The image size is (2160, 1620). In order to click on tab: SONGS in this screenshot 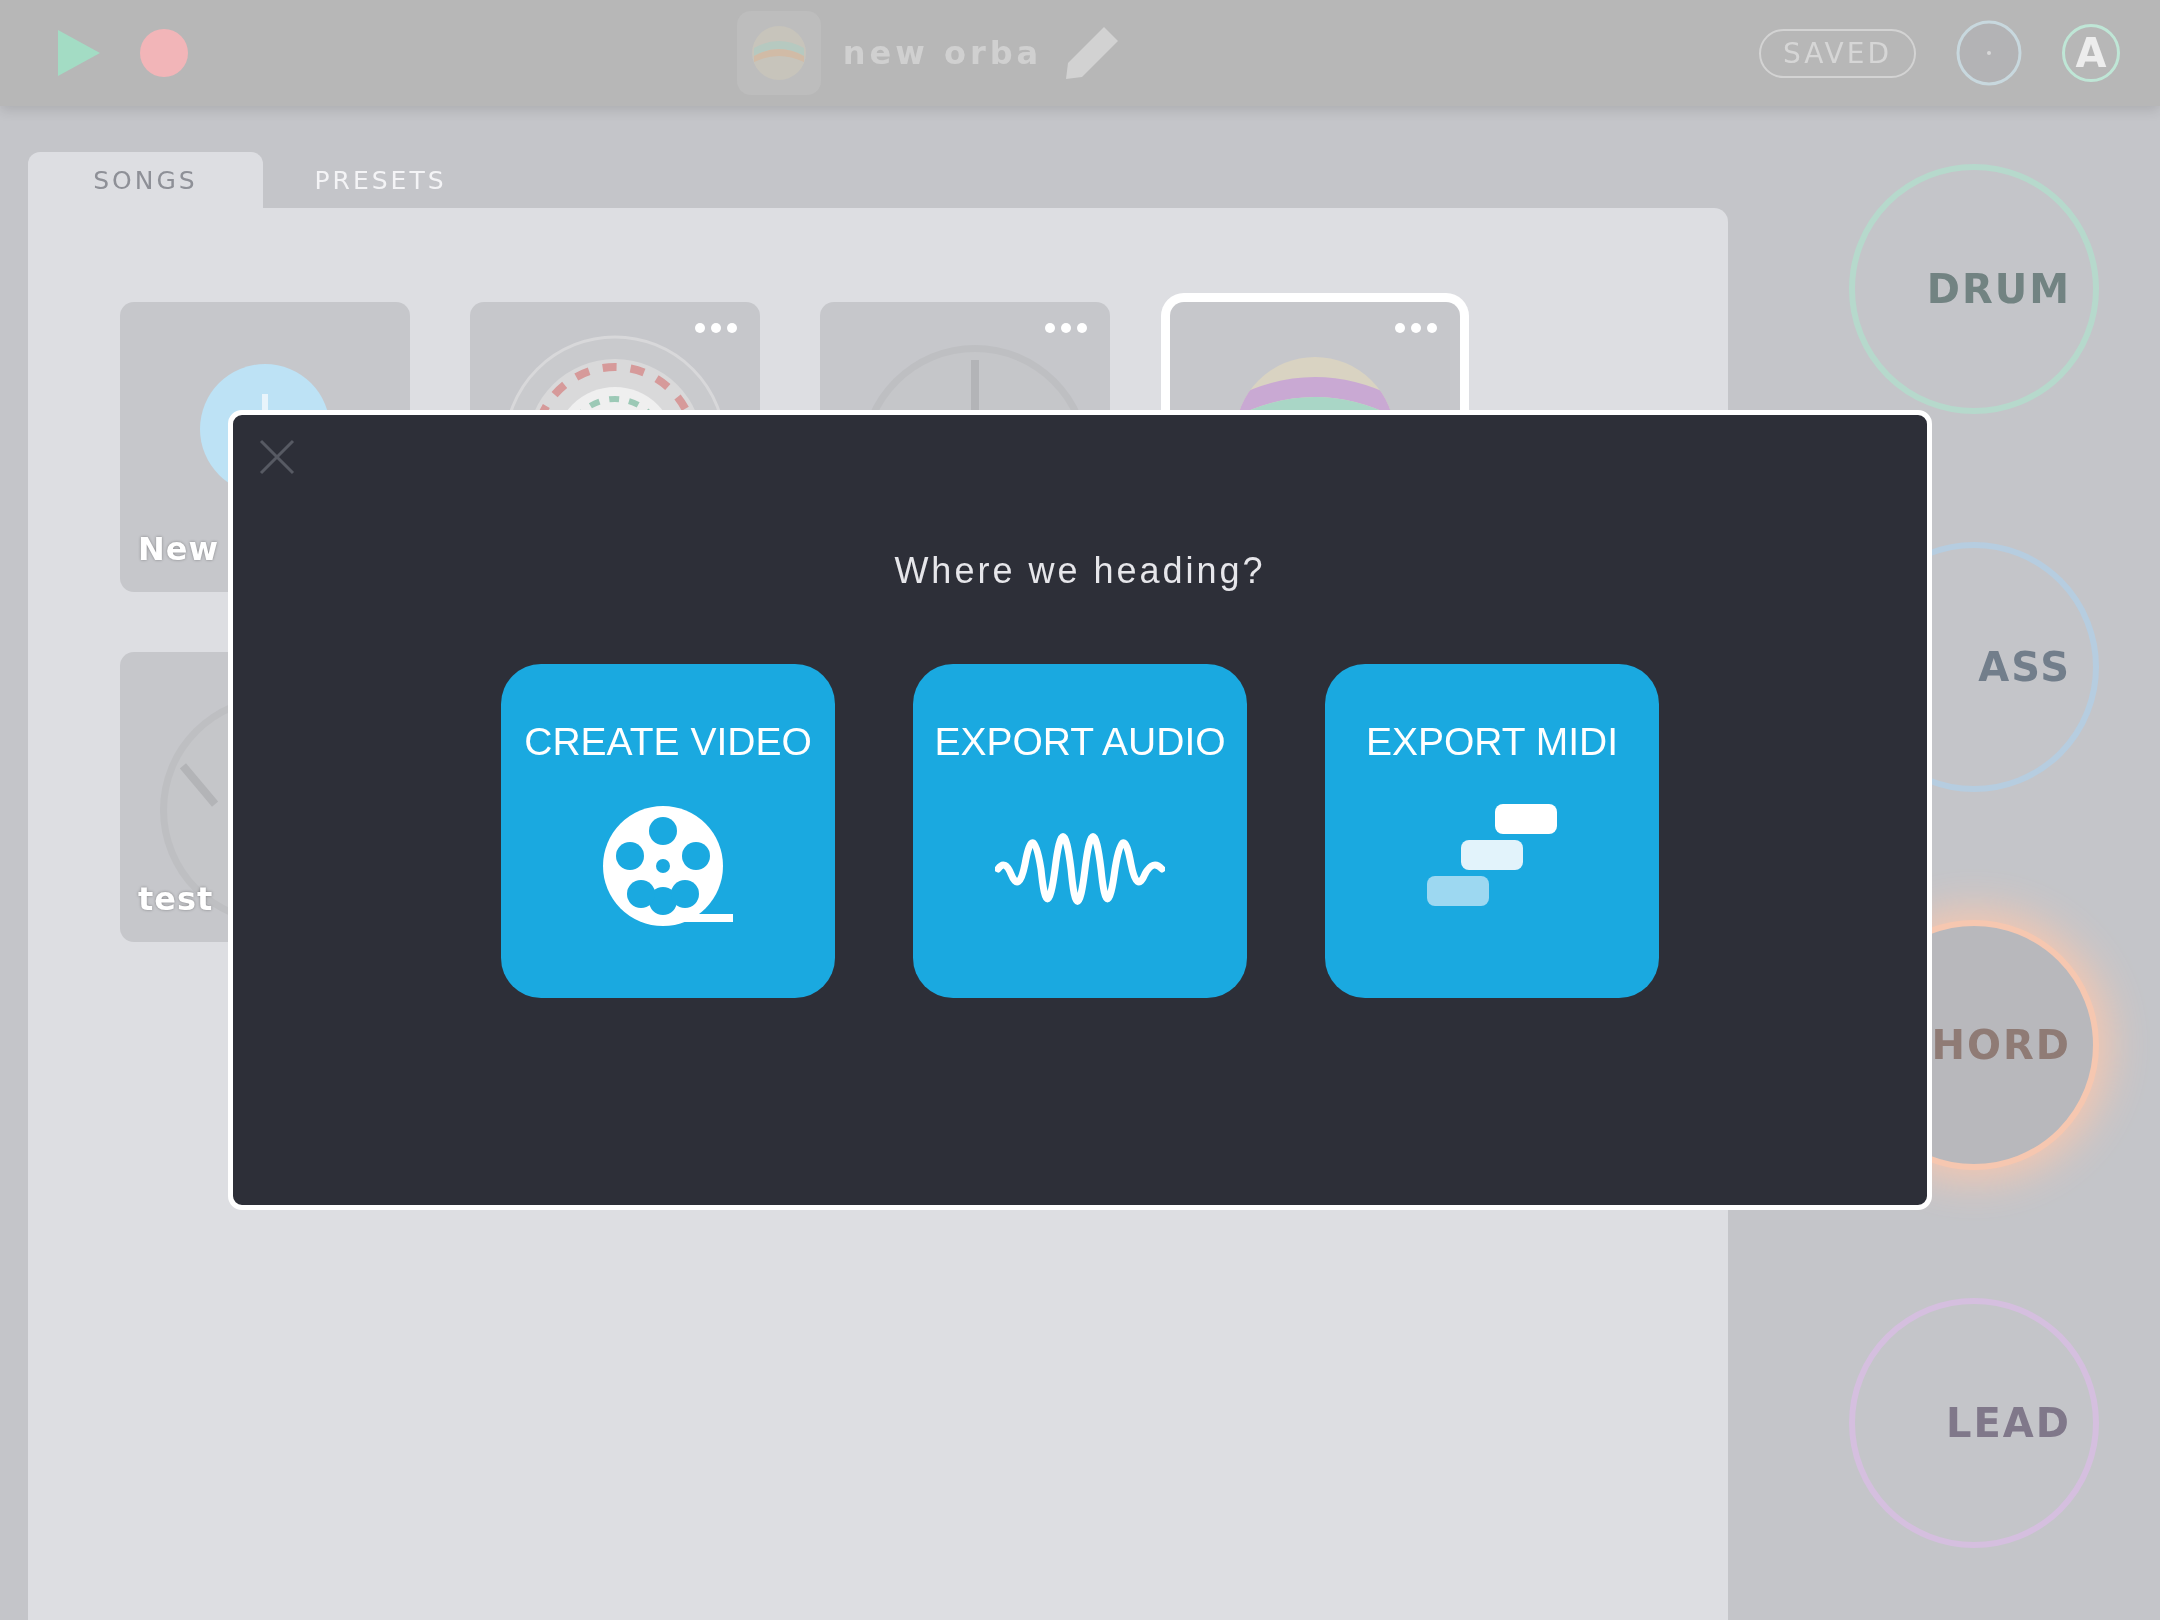, I will do `click(145, 180)`.